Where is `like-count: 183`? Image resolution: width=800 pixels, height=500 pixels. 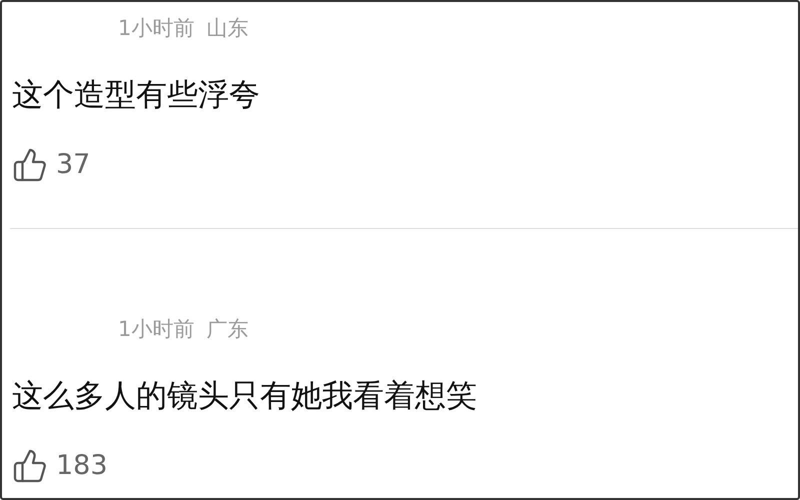 like-count: 183 is located at coordinates (82, 466).